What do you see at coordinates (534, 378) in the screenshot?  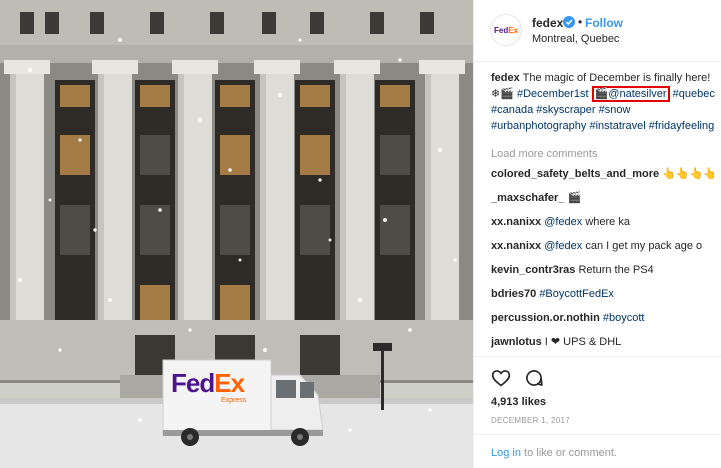 I see `comment-icon` at bounding box center [534, 378].